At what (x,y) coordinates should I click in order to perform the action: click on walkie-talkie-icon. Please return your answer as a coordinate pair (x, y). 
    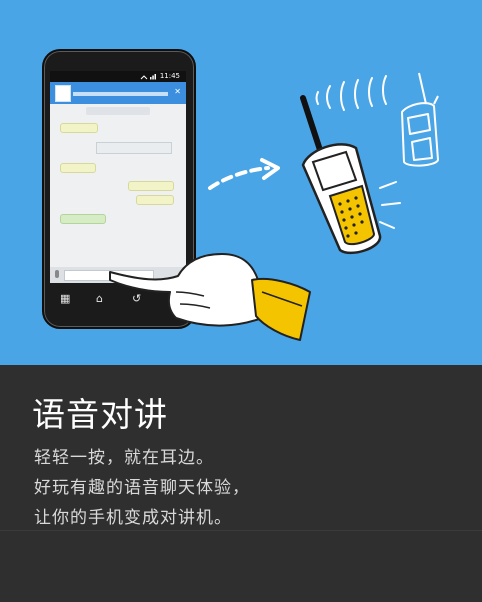
    Looking at the image, I should click on (350, 175).